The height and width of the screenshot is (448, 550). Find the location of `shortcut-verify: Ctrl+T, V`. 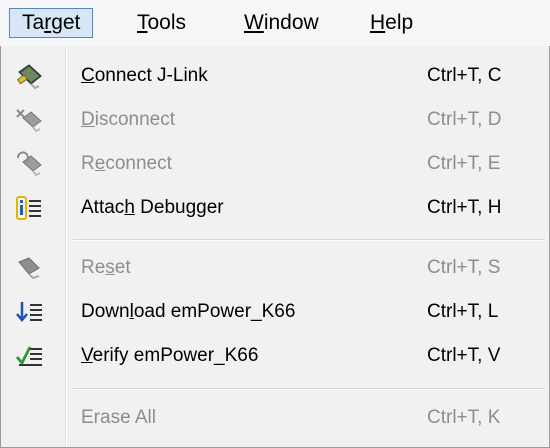

shortcut-verify: Ctrl+T, V is located at coordinates (464, 355).